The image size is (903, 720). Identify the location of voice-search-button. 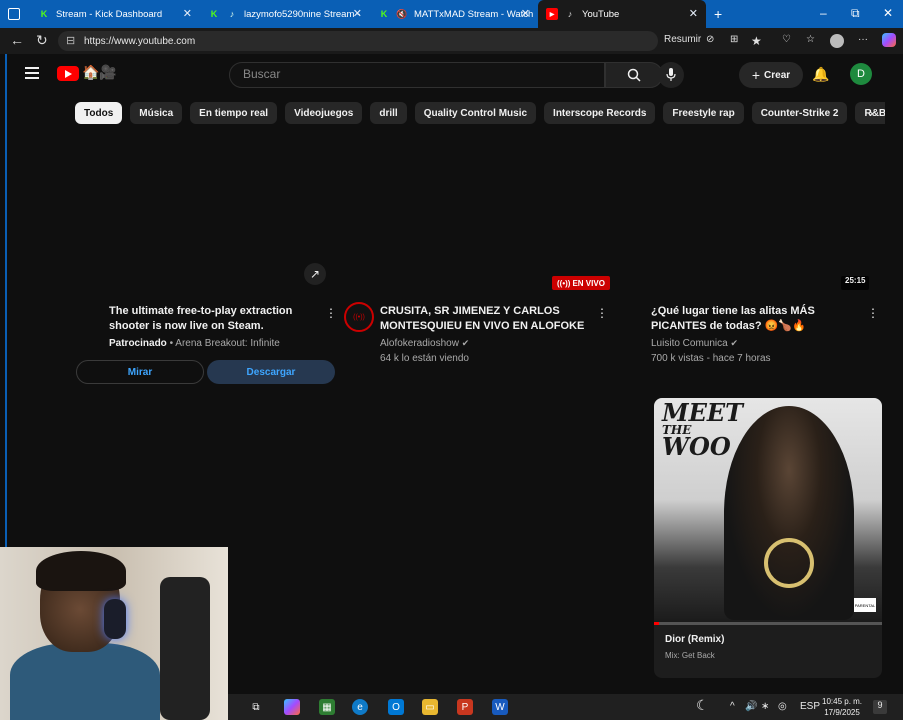
(671, 75).